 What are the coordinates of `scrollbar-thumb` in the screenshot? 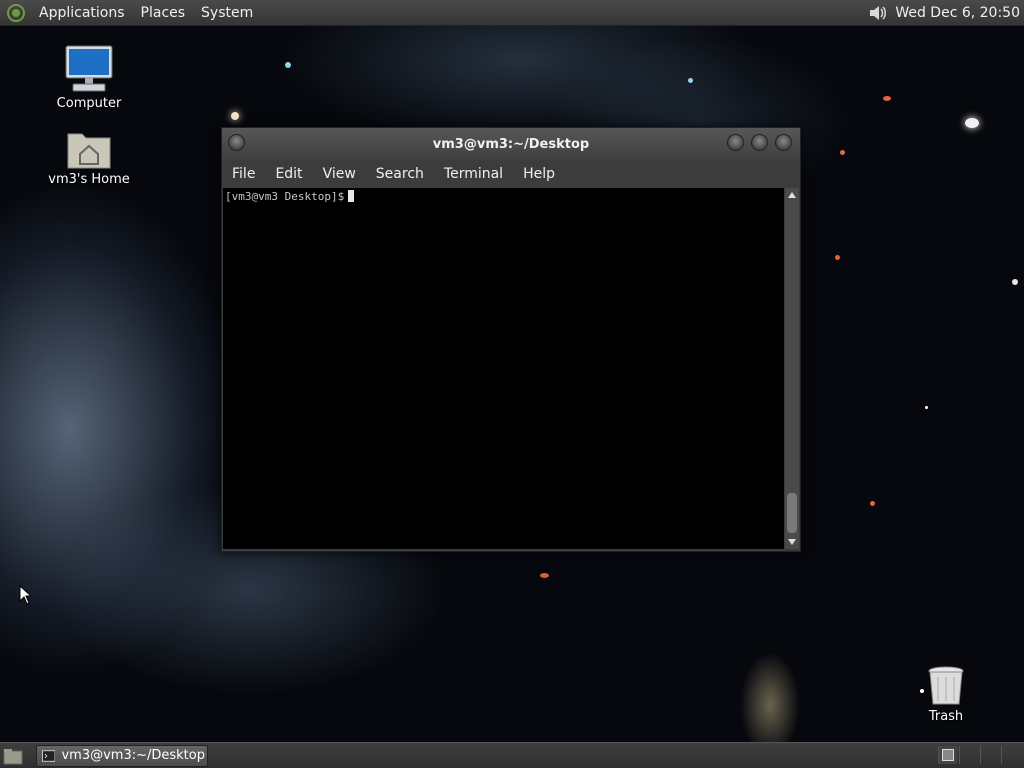 It's located at (792, 513).